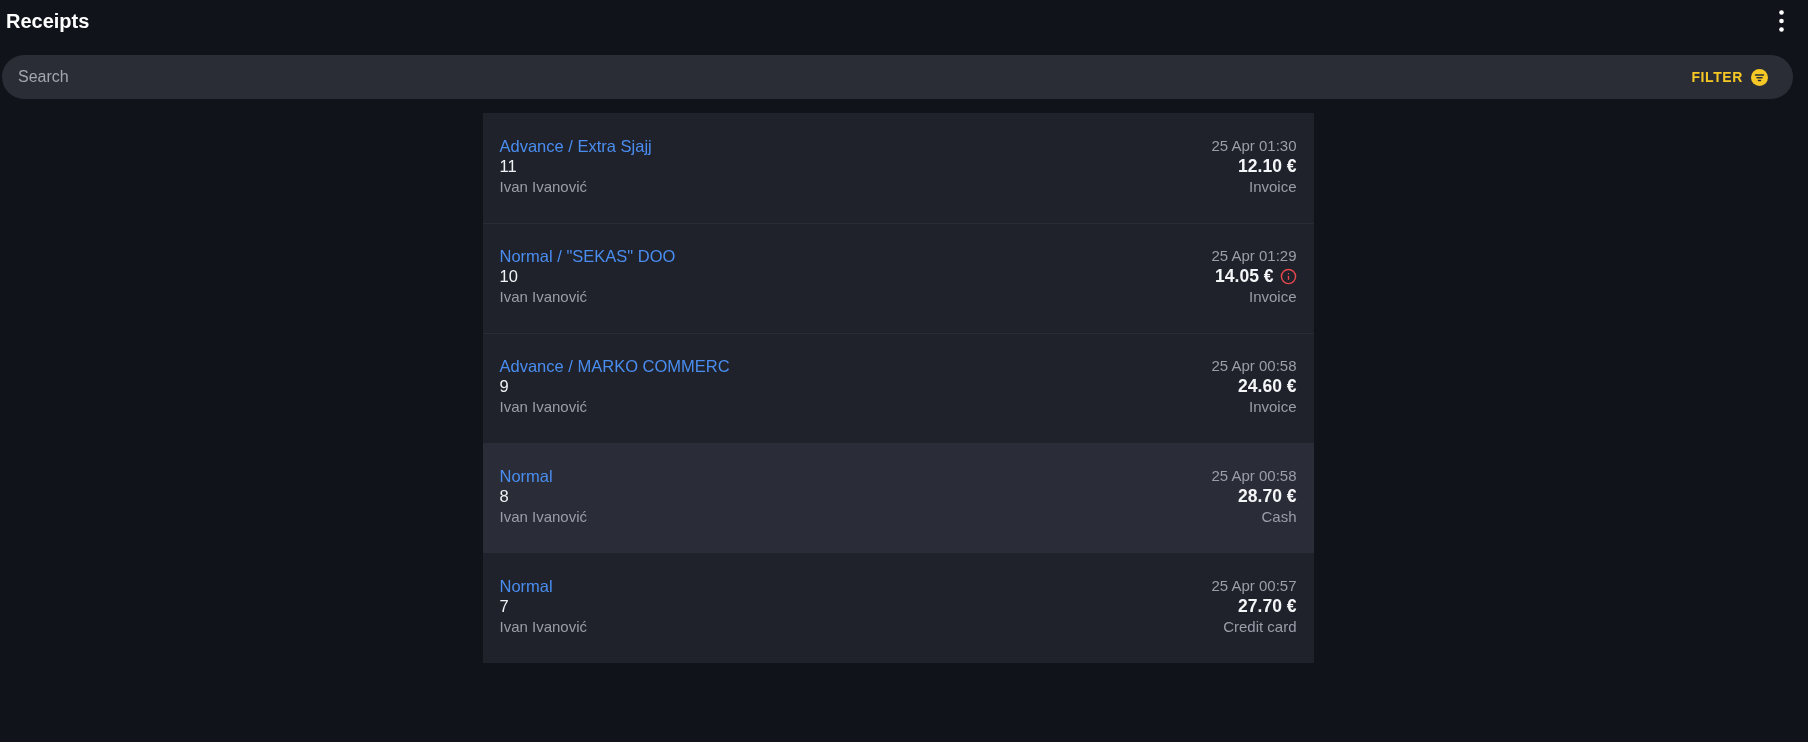  What do you see at coordinates (1254, 146) in the screenshot?
I see `receipt-date: 25 Apr 01:30` at bounding box center [1254, 146].